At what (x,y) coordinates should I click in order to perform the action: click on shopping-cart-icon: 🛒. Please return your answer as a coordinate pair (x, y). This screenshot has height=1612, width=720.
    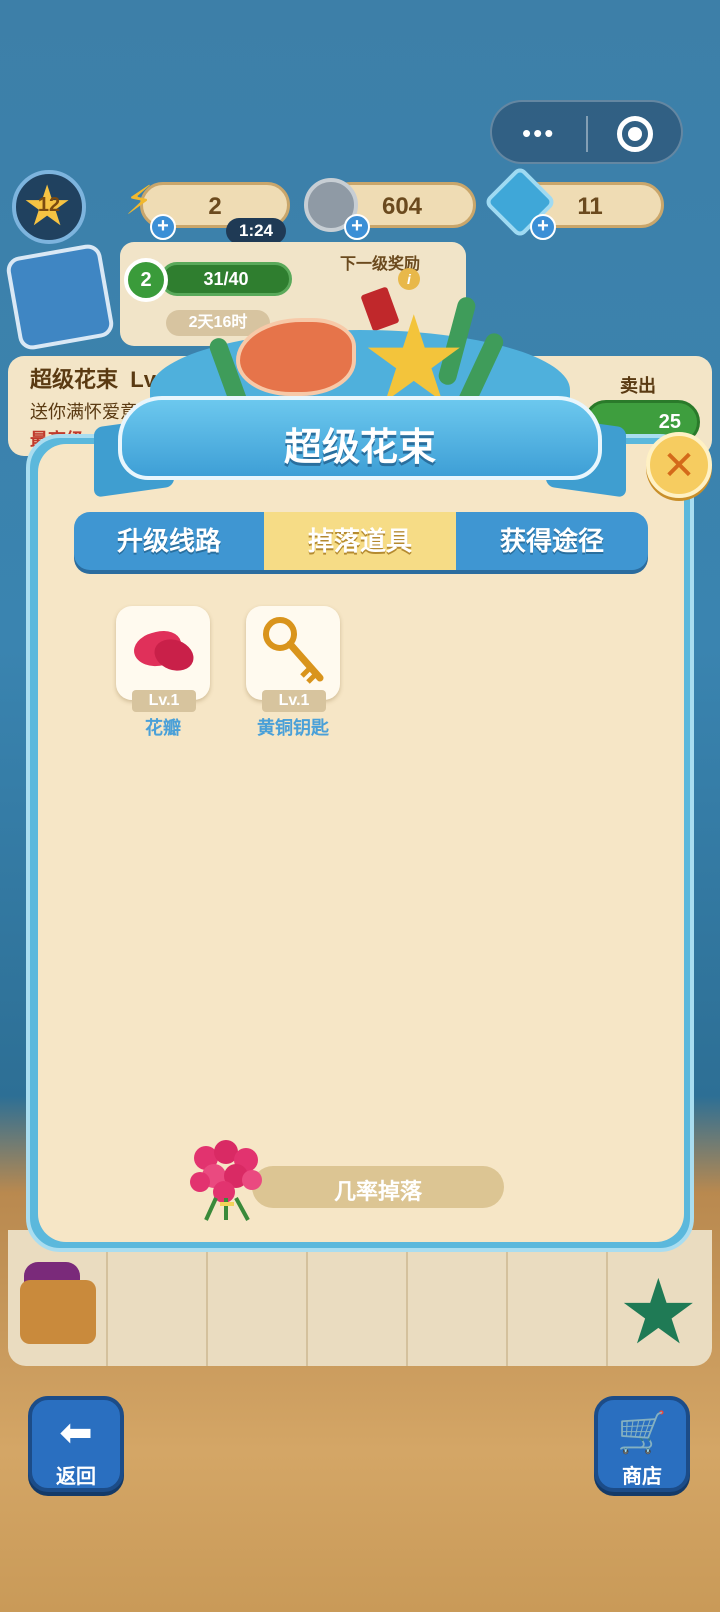
    Looking at the image, I should click on (642, 1433).